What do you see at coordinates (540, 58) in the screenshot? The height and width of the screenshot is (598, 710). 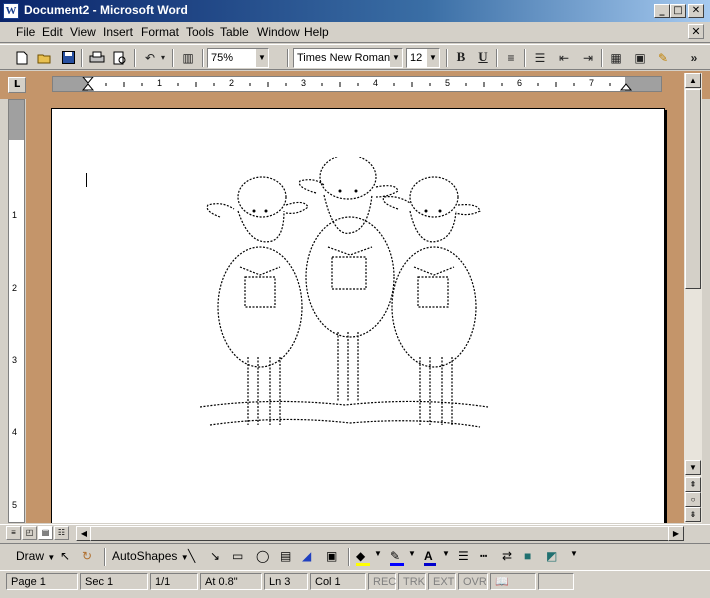 I see `numbered-list-icon: ☰` at bounding box center [540, 58].